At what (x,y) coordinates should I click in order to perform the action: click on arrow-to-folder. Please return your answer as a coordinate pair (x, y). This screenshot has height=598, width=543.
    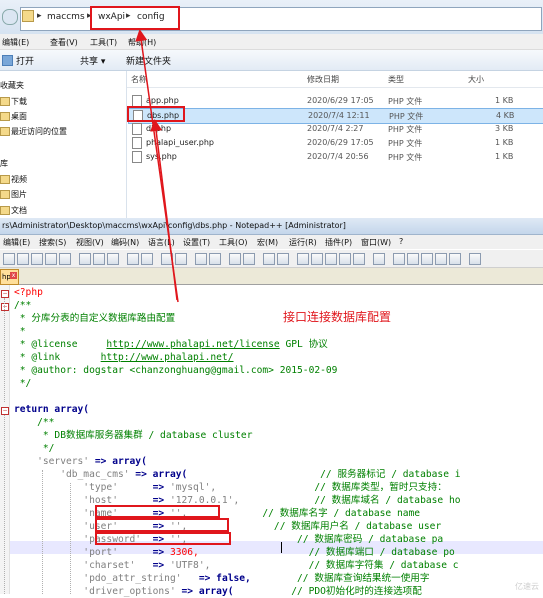
    Looking at the image, I should click on (157, 166).